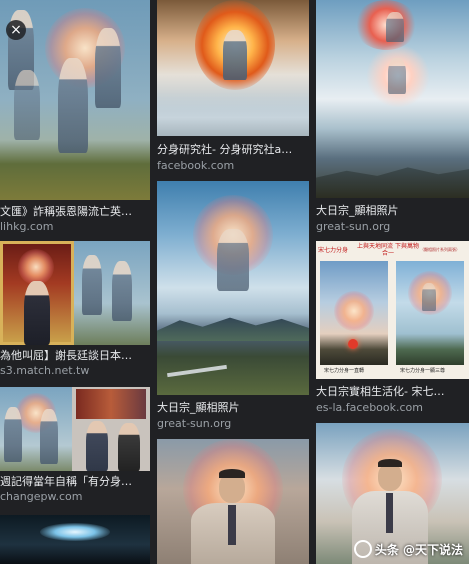 This screenshot has width=469, height=564. What do you see at coordinates (392, 493) in the screenshot?
I see `result-tile-10: 头条 @天下说法` at bounding box center [392, 493].